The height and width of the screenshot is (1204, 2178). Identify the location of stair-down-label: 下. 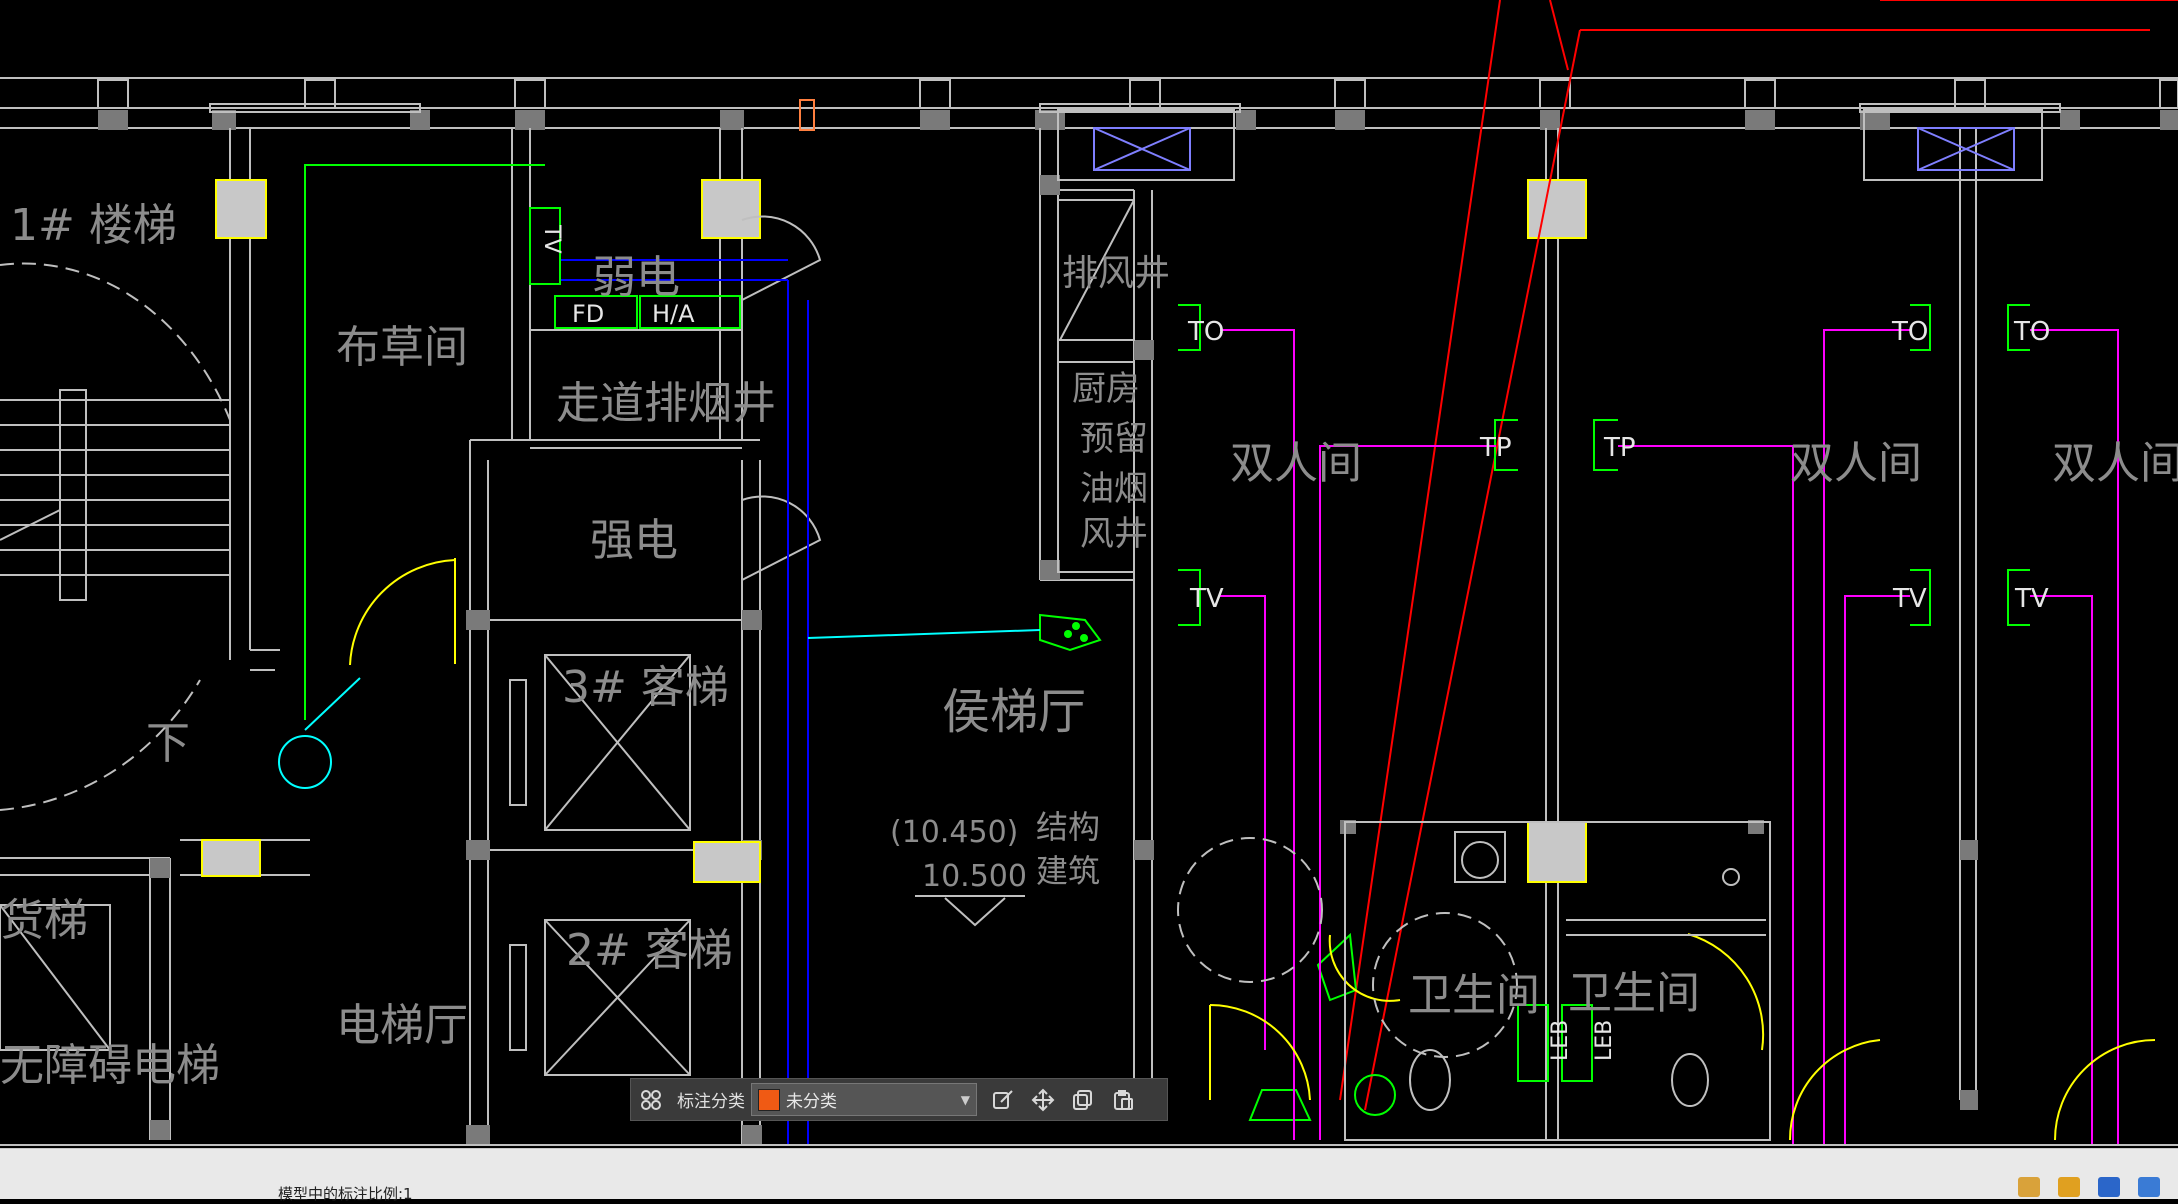
(168, 743).